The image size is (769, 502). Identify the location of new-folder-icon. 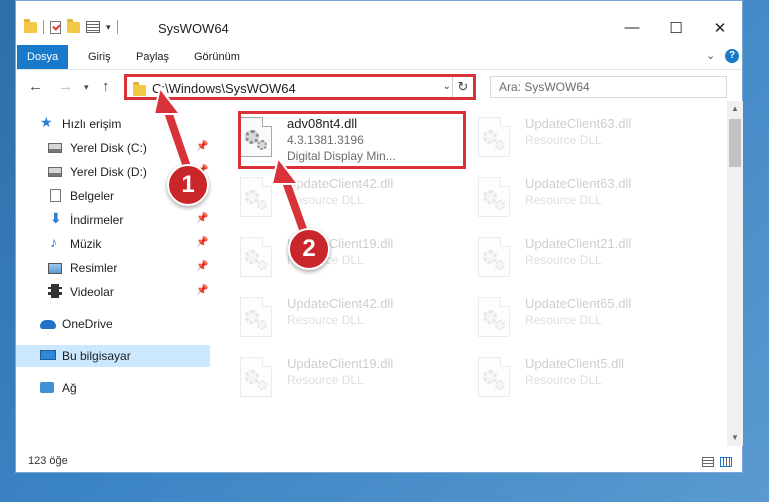
(73, 25).